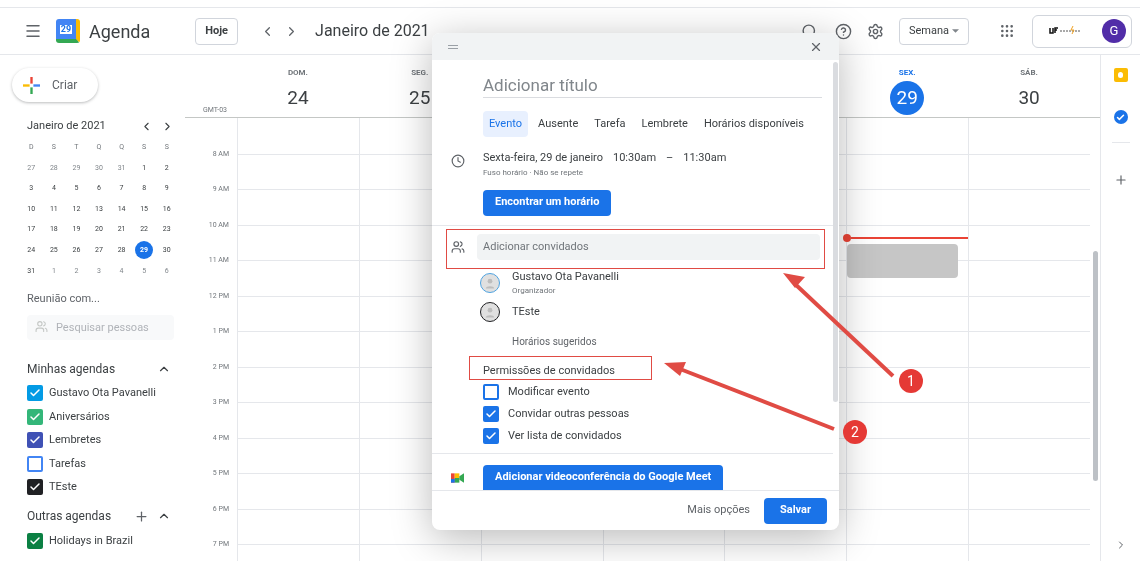  What do you see at coordinates (297, 73) in the screenshot?
I see `weekday-label: DOM.` at bounding box center [297, 73].